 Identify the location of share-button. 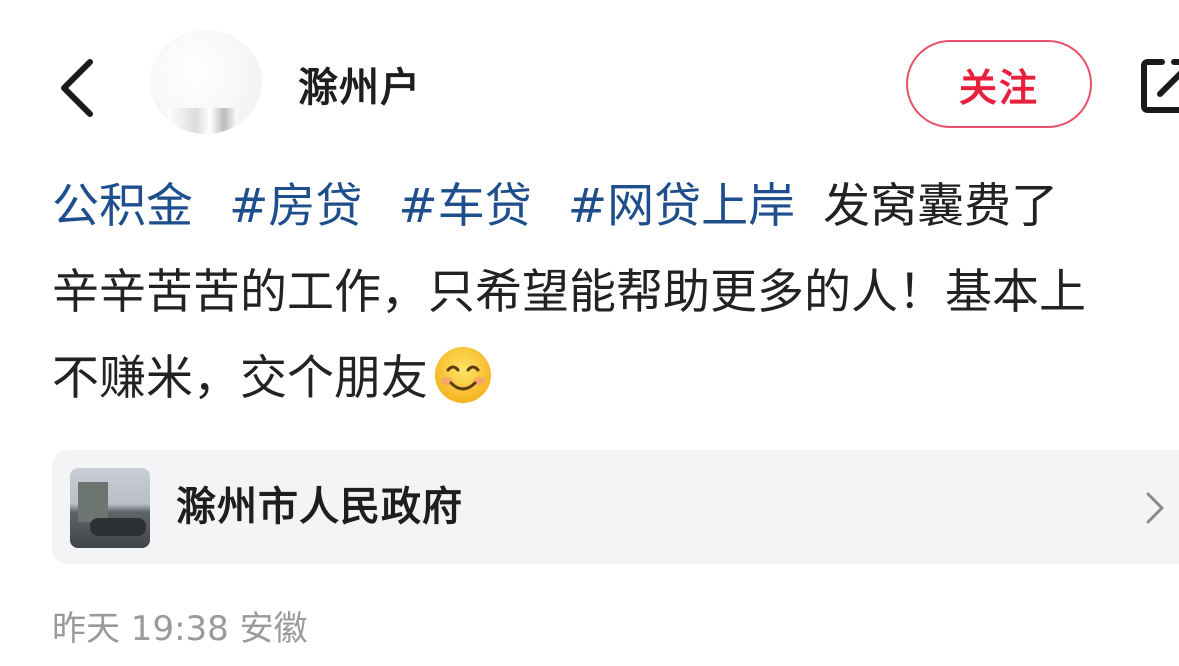
(1159, 85).